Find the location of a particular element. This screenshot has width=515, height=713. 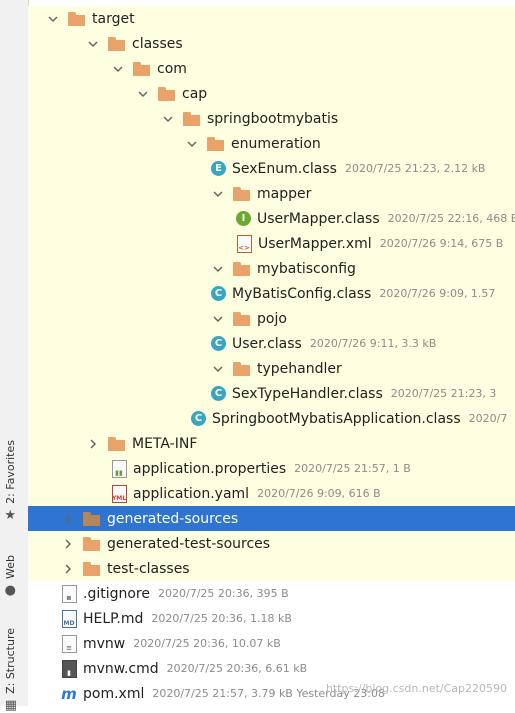

tree-row-classes: classes is located at coordinates (271, 43).